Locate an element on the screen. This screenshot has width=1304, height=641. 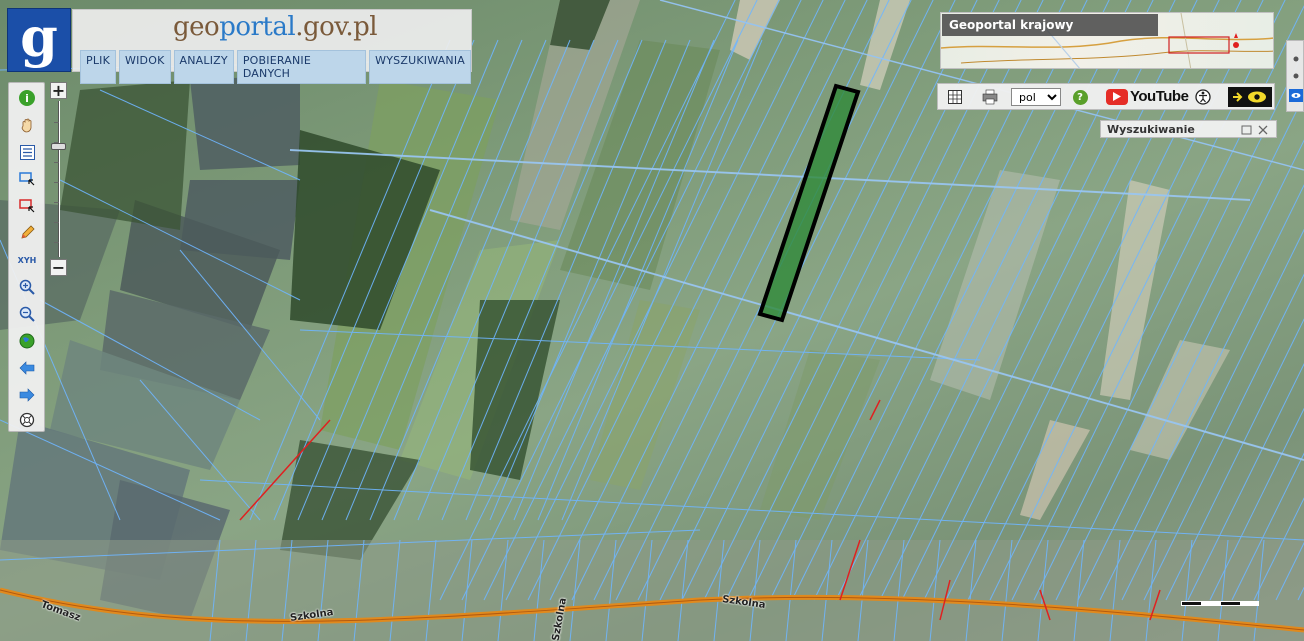
magnifier-plus-icon is located at coordinates (27, 287).